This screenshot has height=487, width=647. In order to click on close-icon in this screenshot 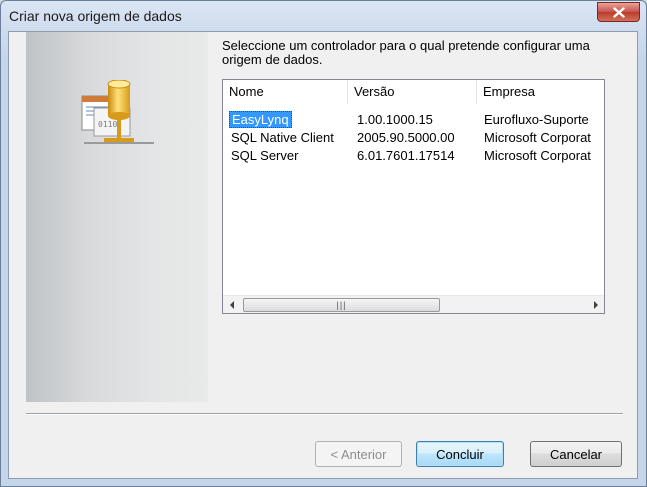, I will do `click(618, 12)`.